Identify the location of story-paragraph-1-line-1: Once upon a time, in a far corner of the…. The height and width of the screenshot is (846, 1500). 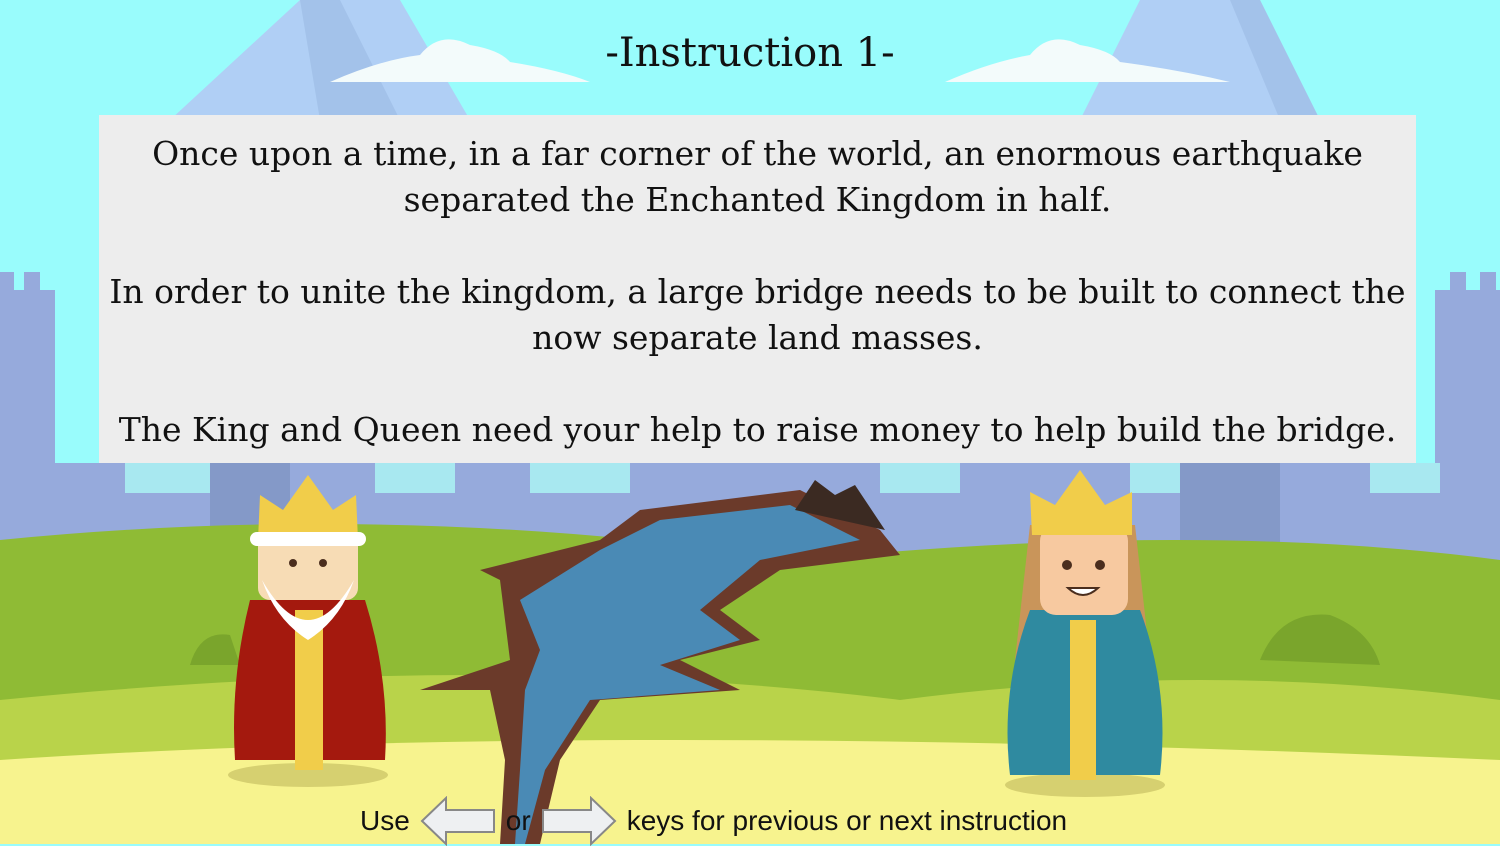
(757, 153).